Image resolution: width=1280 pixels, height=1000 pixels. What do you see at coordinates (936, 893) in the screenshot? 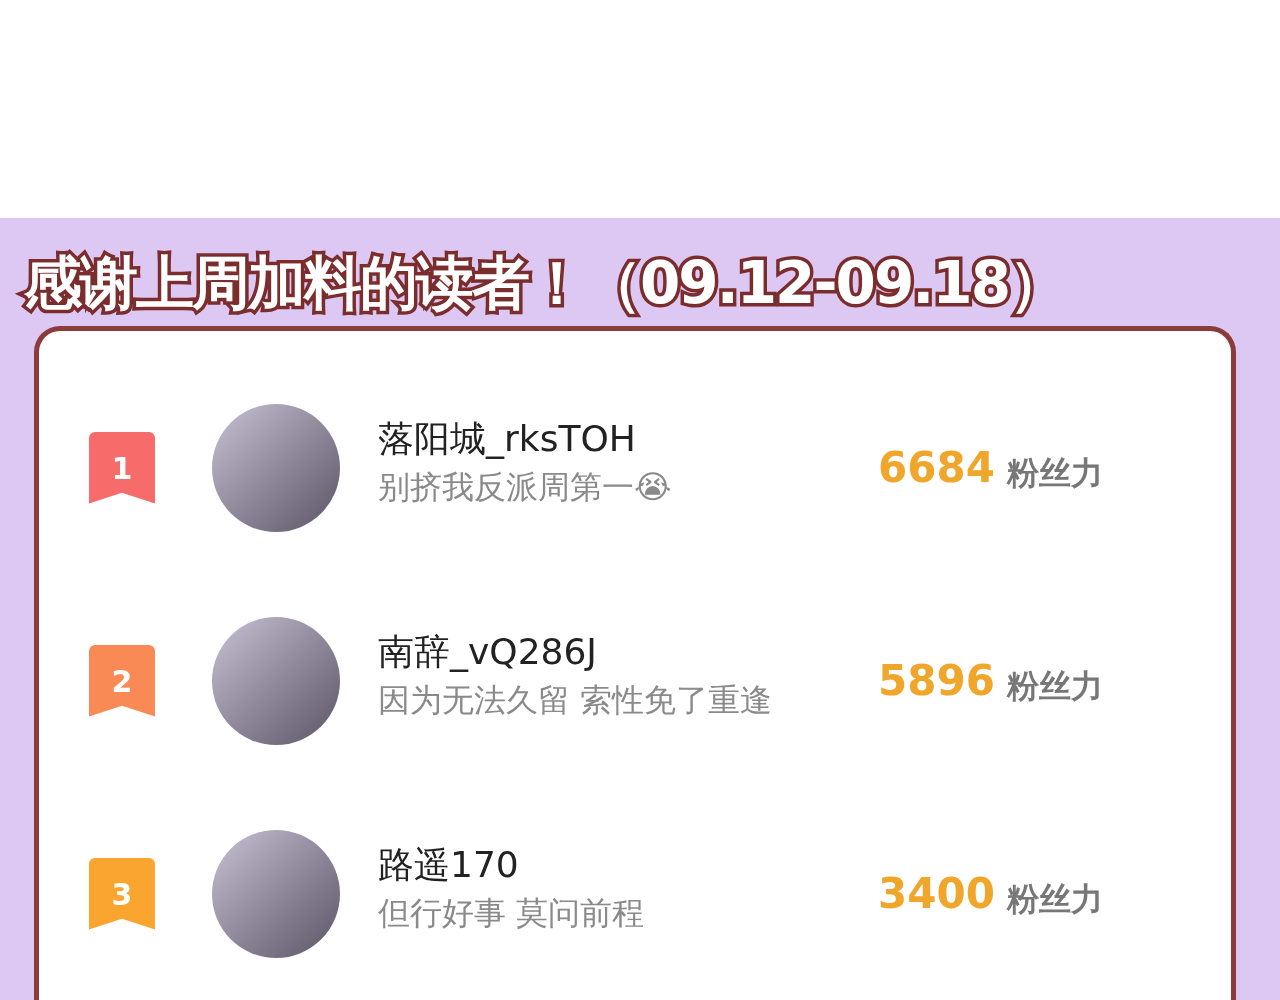
I see `fan-score: 3400` at bounding box center [936, 893].